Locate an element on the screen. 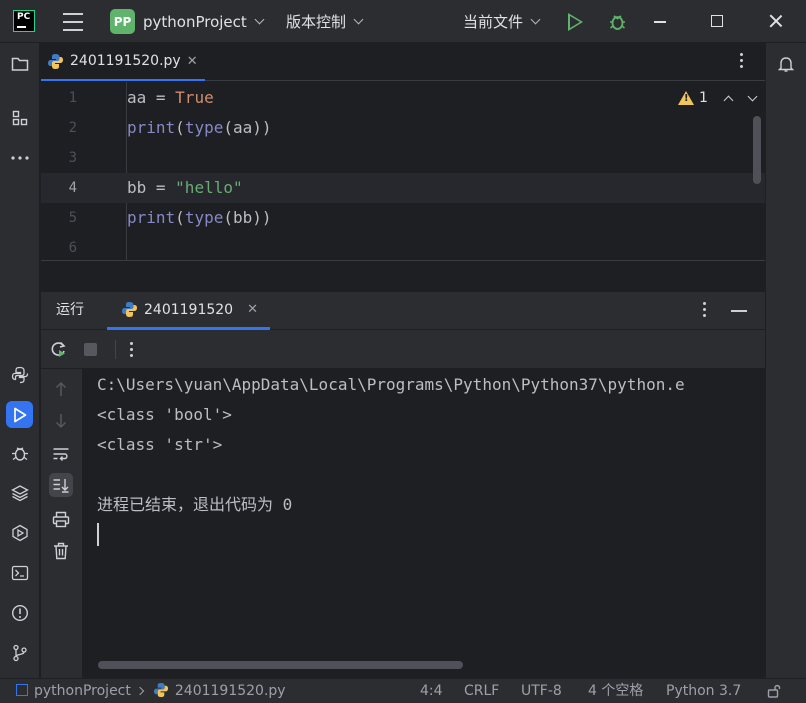 The image size is (806, 703). chevron-up-icon is located at coordinates (728, 100).